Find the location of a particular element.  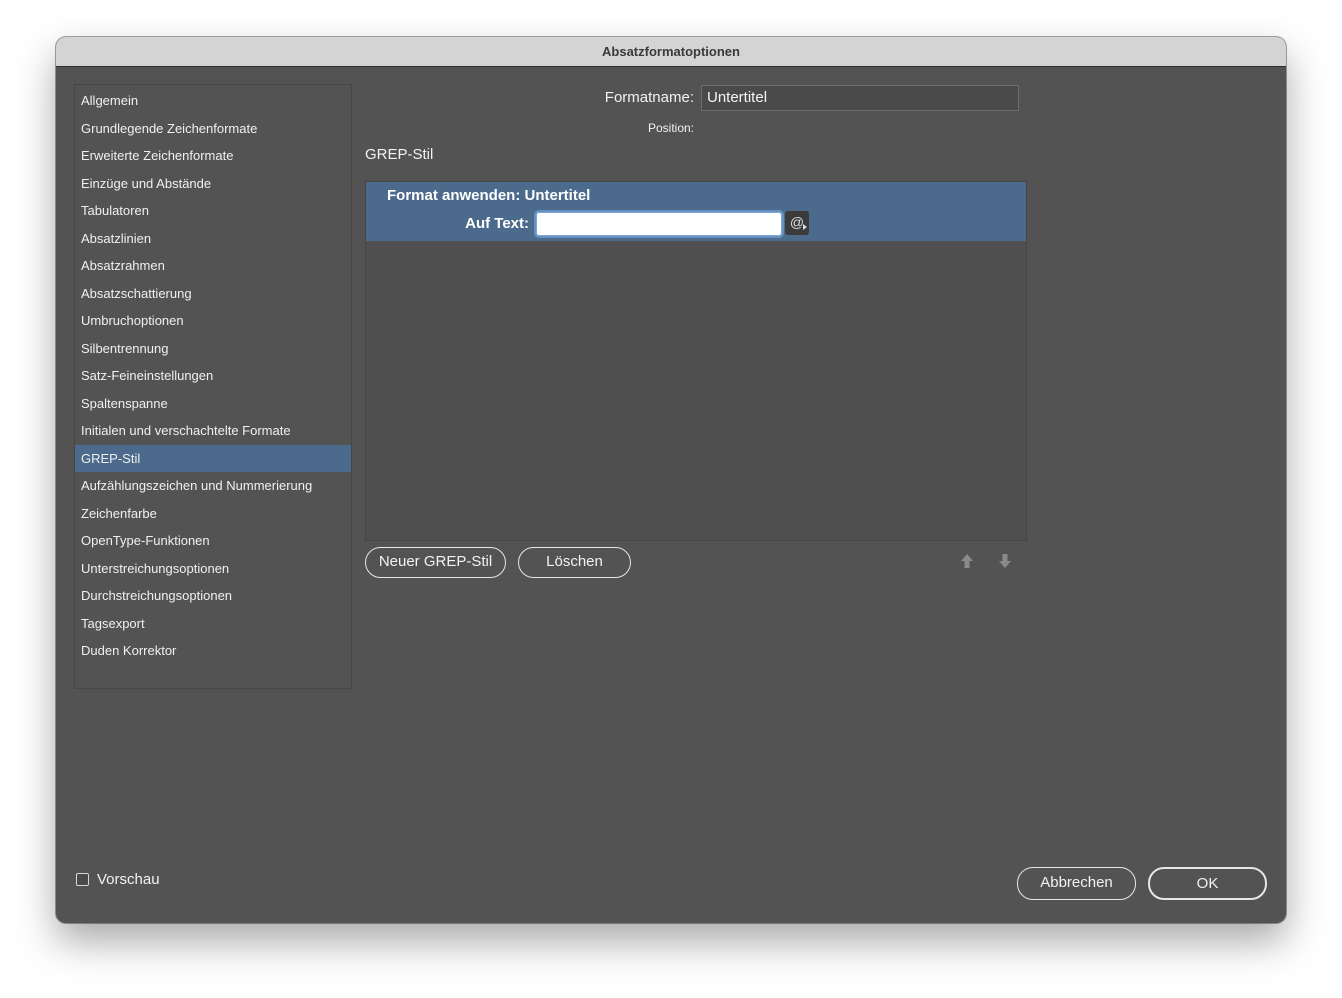

sidebar-item: Absatzschattierung is located at coordinates (213, 294).